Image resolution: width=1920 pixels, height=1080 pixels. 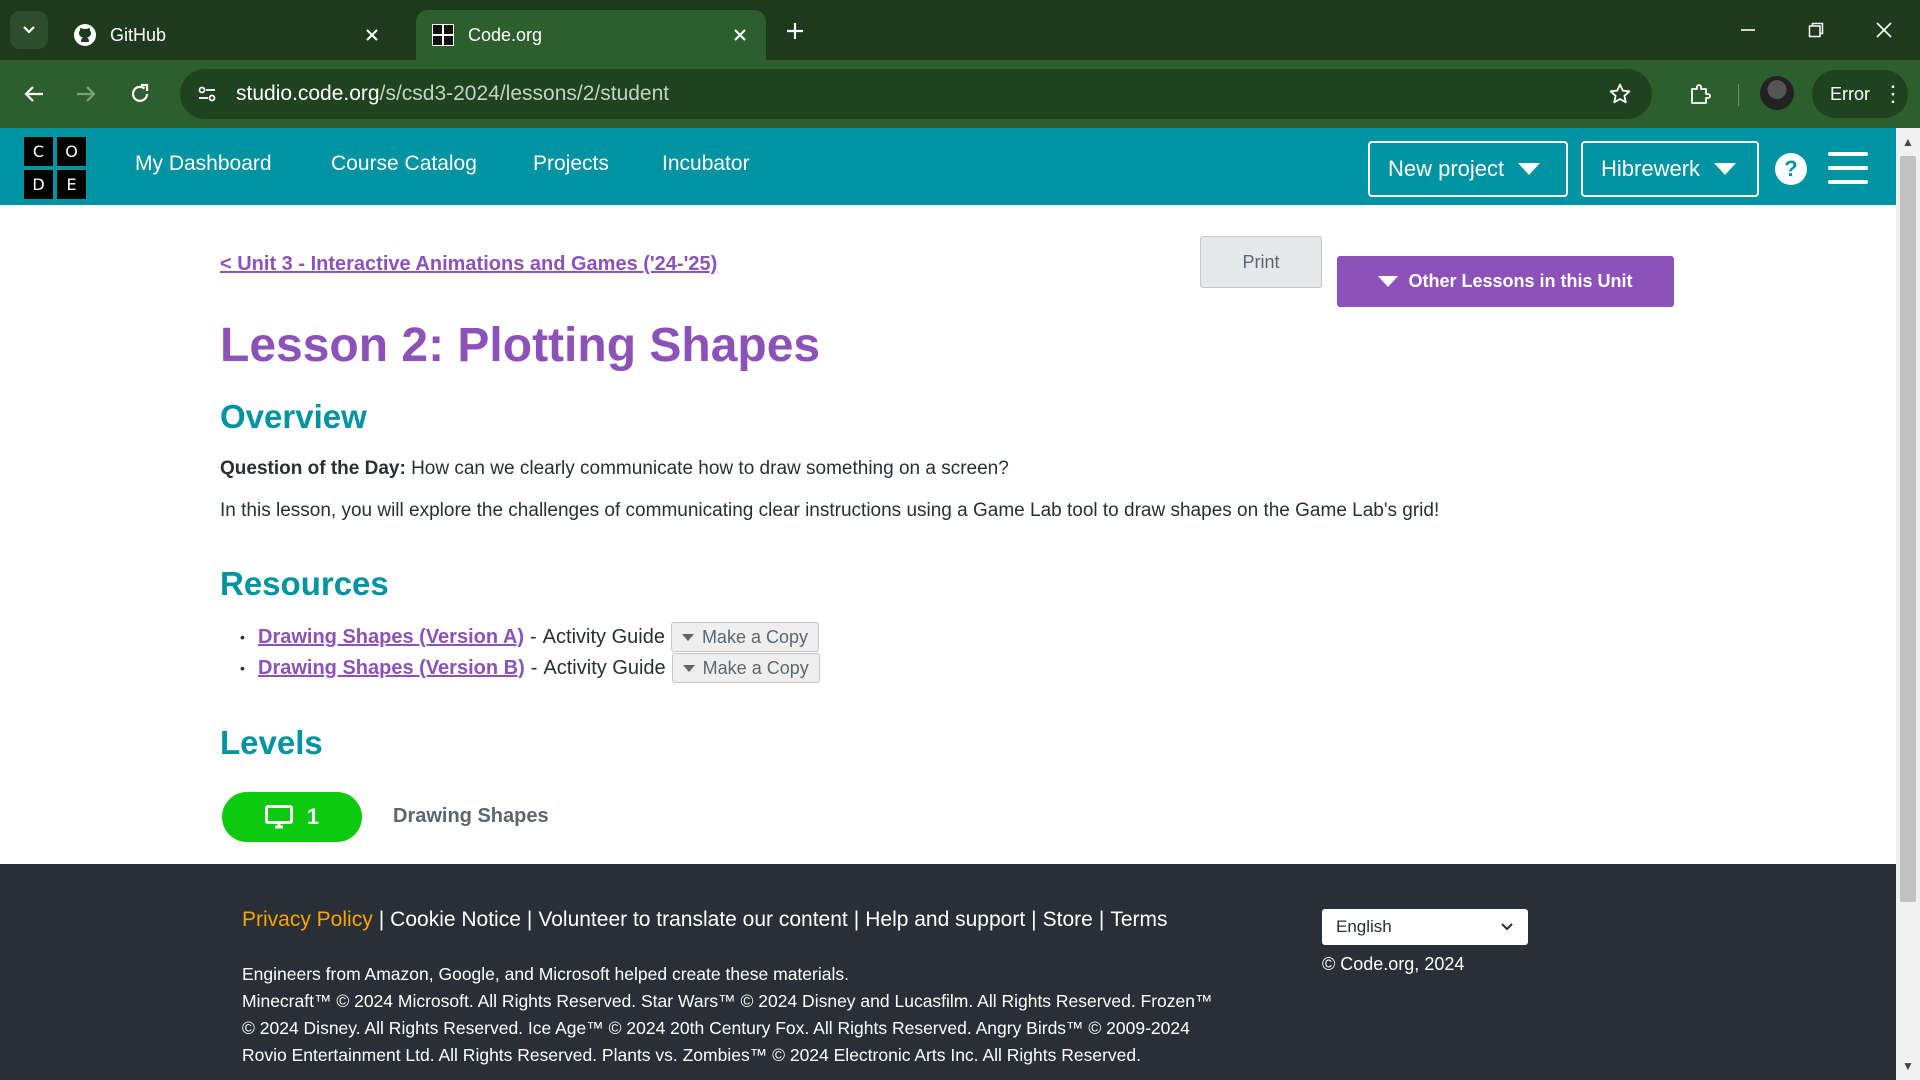 I want to click on nav-incubator: Incubator, so click(x=706, y=164).